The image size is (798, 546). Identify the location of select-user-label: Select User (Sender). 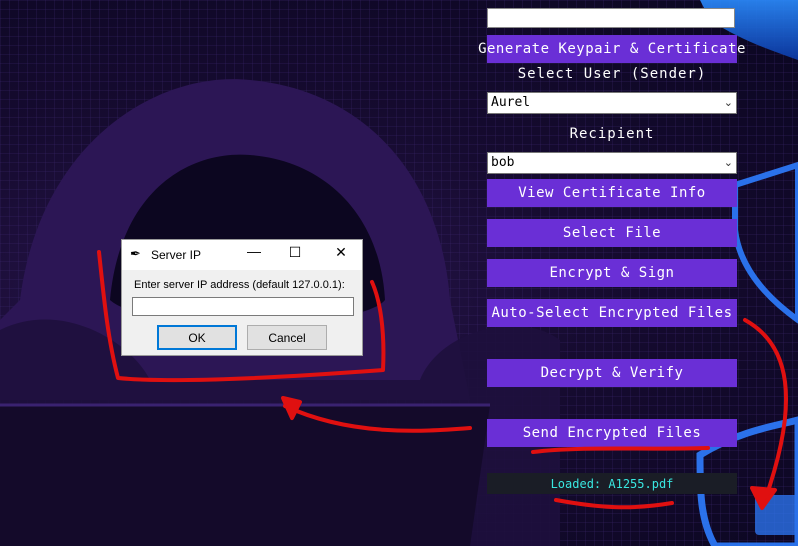
(612, 74).